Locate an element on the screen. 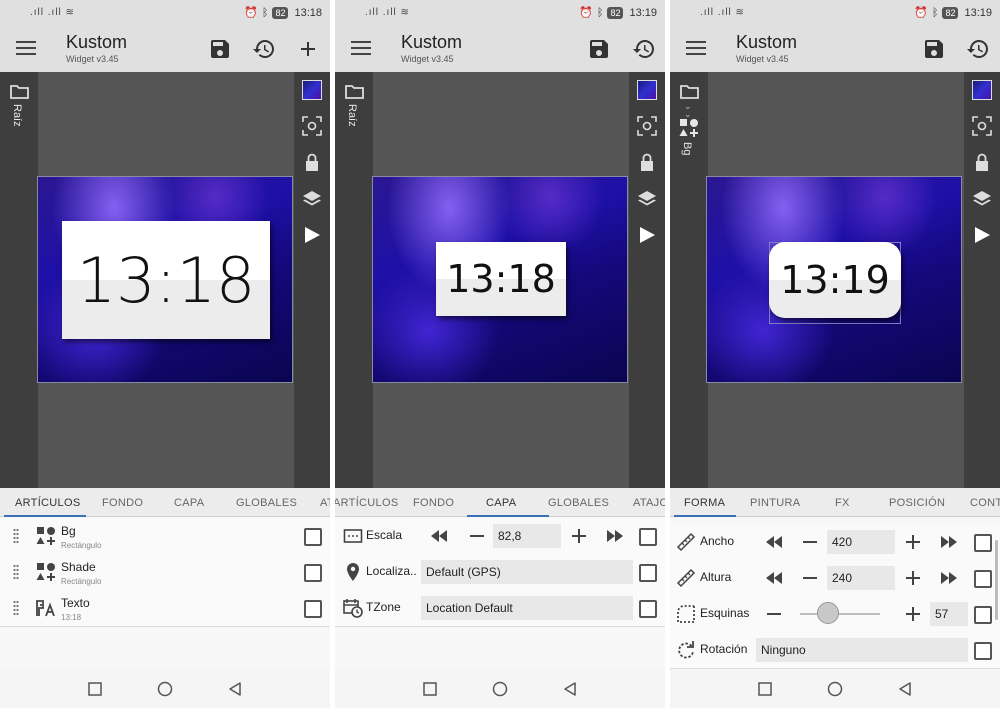 The height and width of the screenshot is (708, 1000). scrollbar is located at coordinates (996, 580).